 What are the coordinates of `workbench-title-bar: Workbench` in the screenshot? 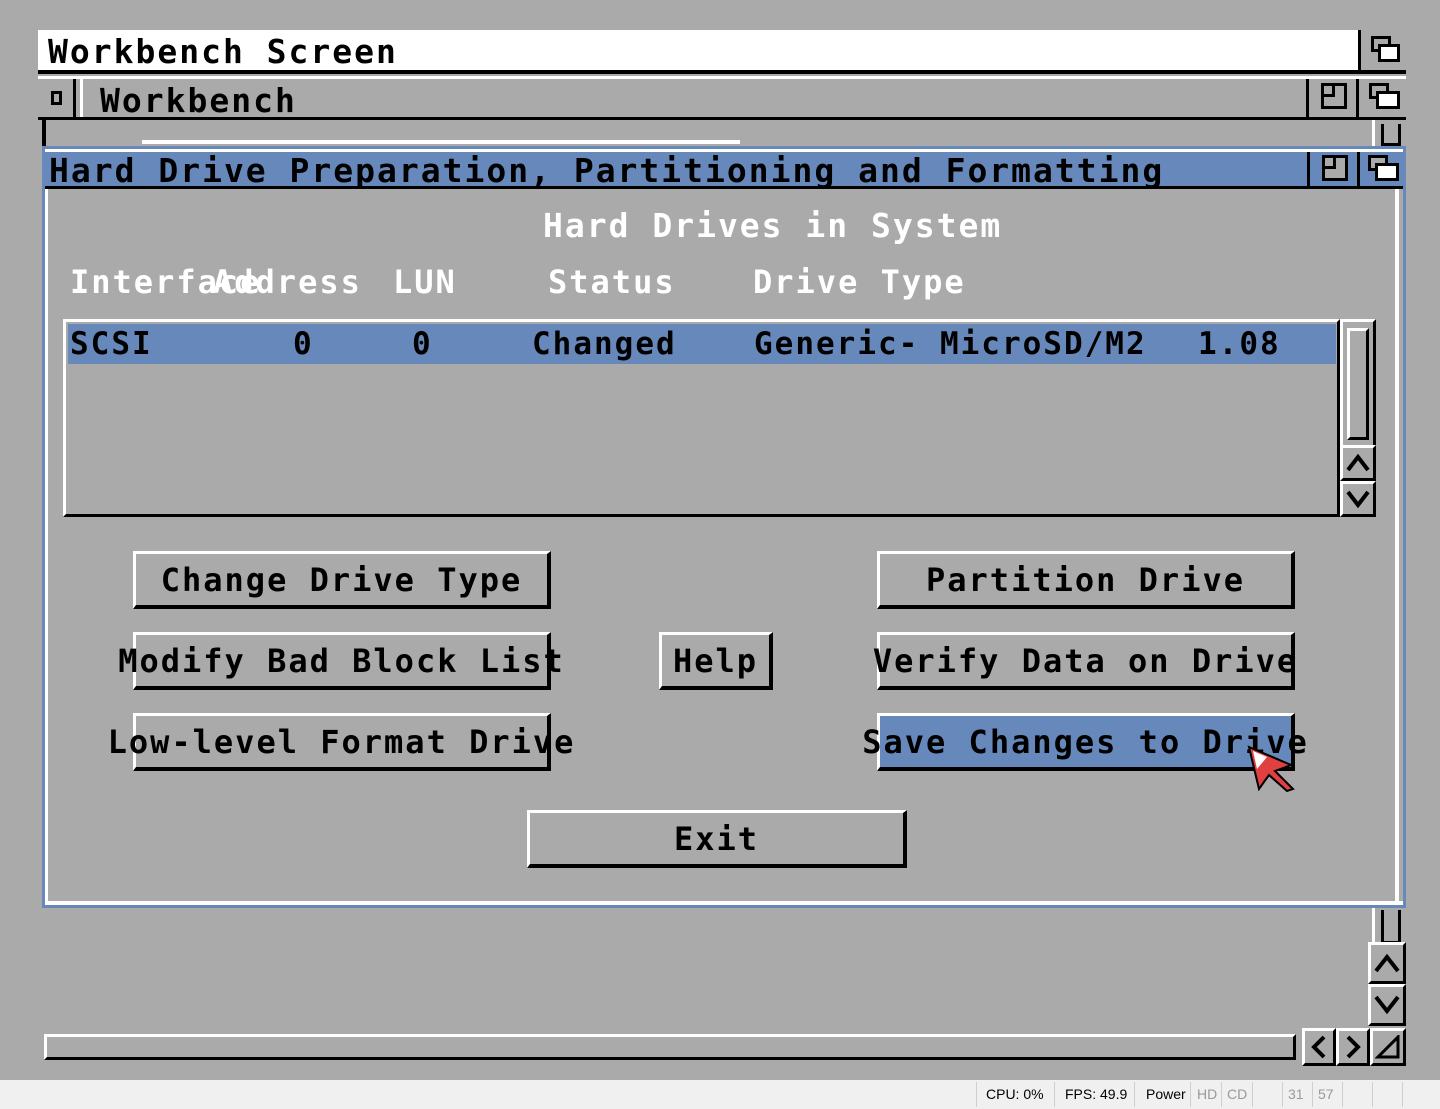 It's located at (722, 98).